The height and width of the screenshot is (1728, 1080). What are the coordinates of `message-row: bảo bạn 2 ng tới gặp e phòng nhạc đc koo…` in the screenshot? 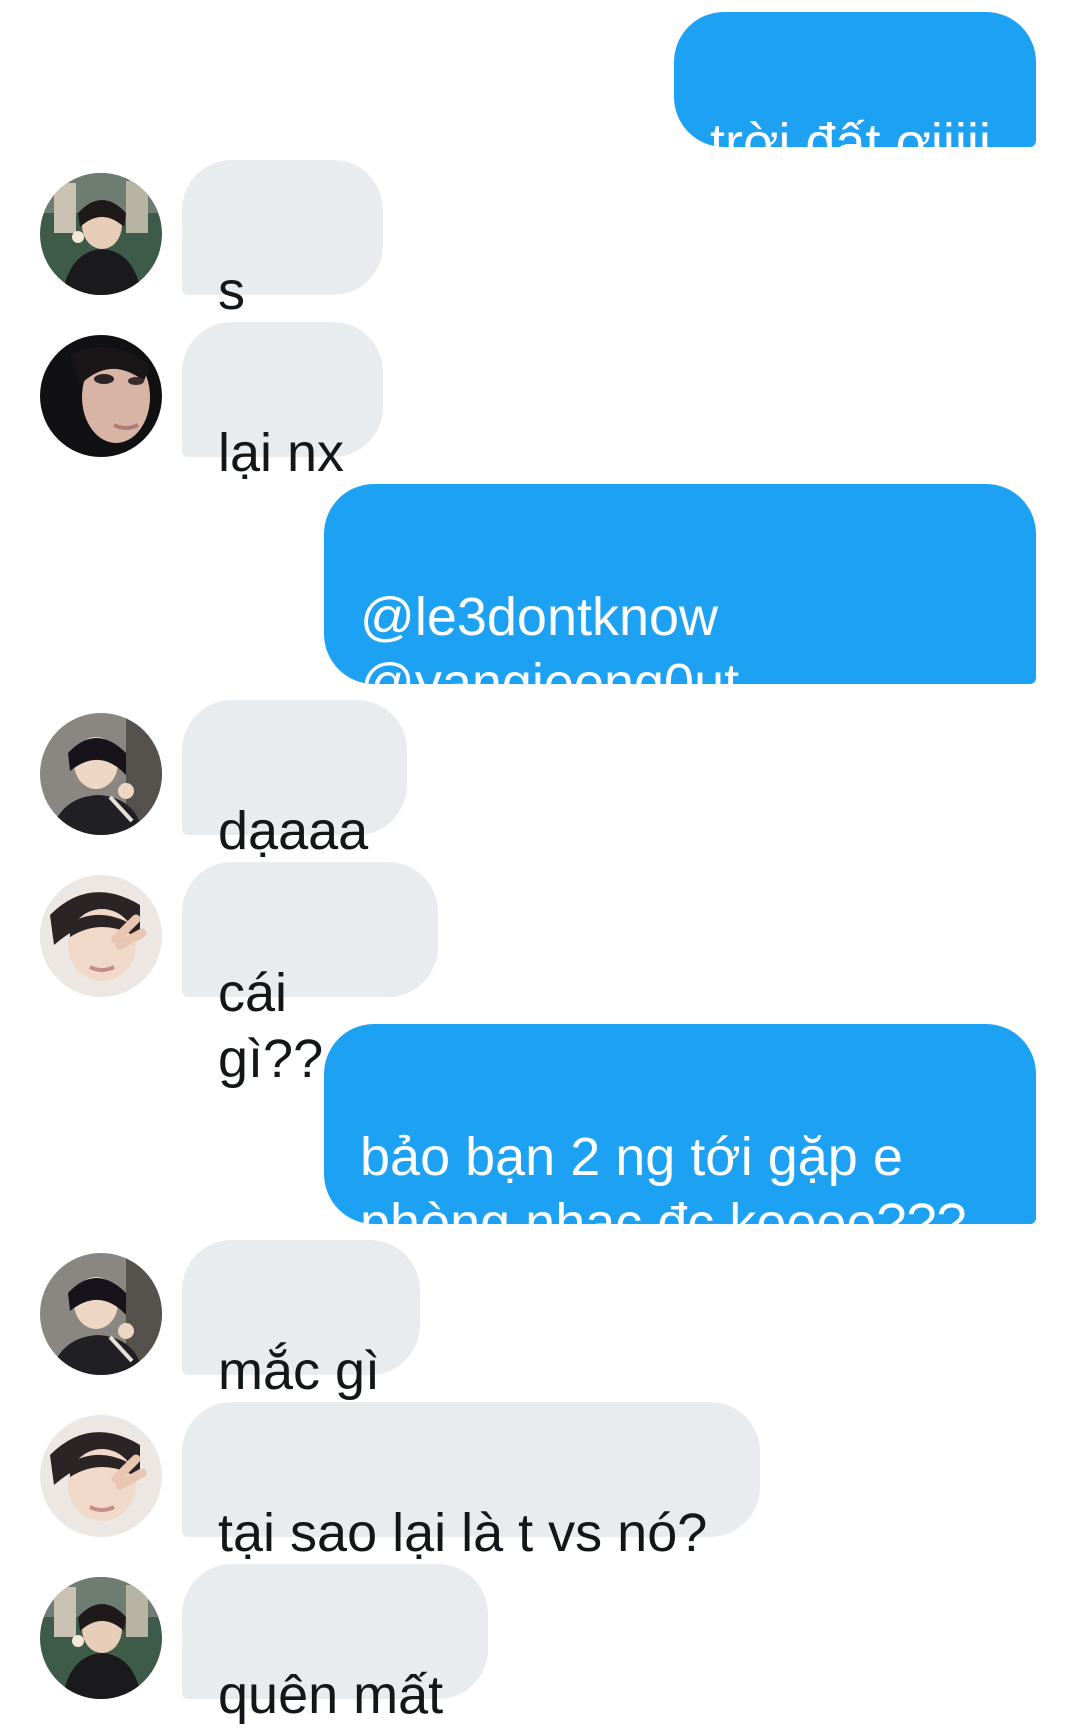 It's located at (540, 1138).